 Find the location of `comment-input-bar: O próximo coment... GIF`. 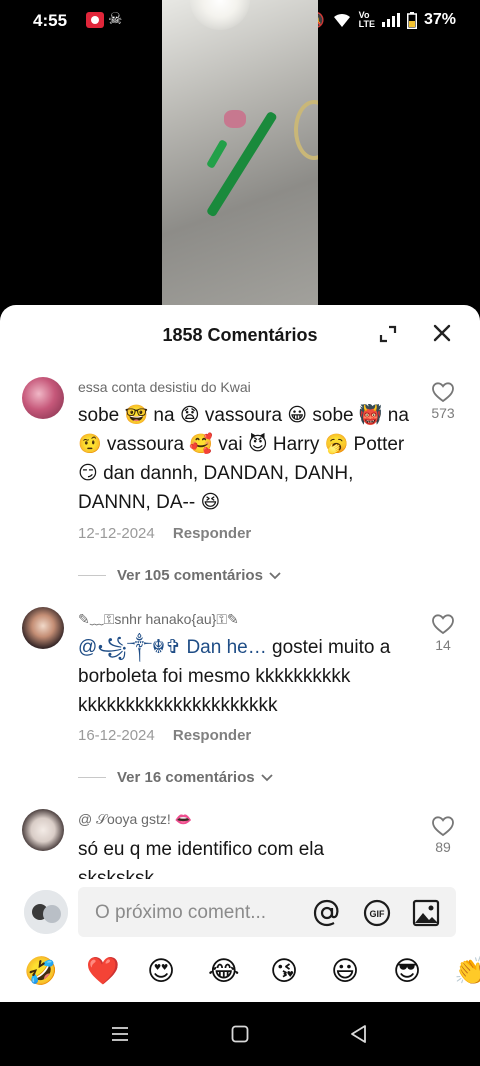

comment-input-bar: O próximo coment... GIF is located at coordinates (240, 914).